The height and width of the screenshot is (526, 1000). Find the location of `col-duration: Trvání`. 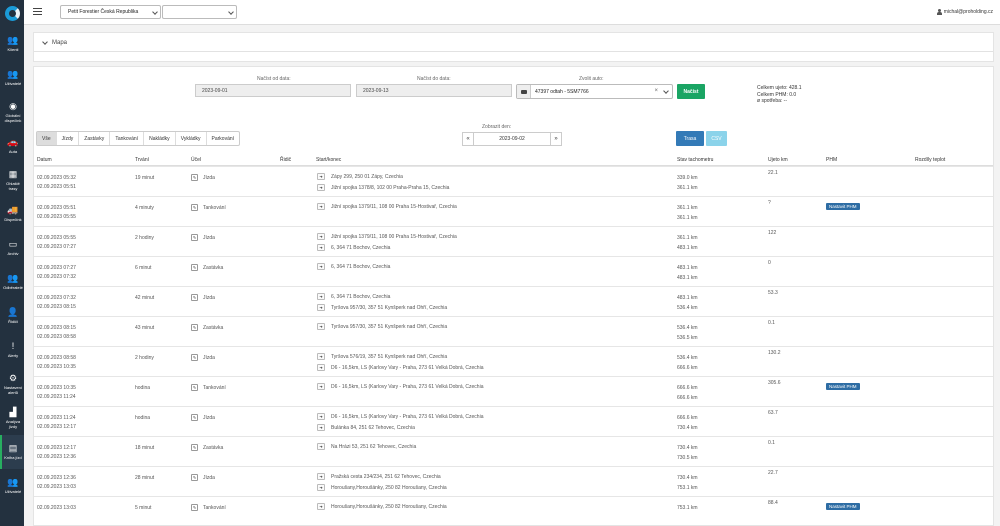

col-duration: Trvání is located at coordinates (142, 160).